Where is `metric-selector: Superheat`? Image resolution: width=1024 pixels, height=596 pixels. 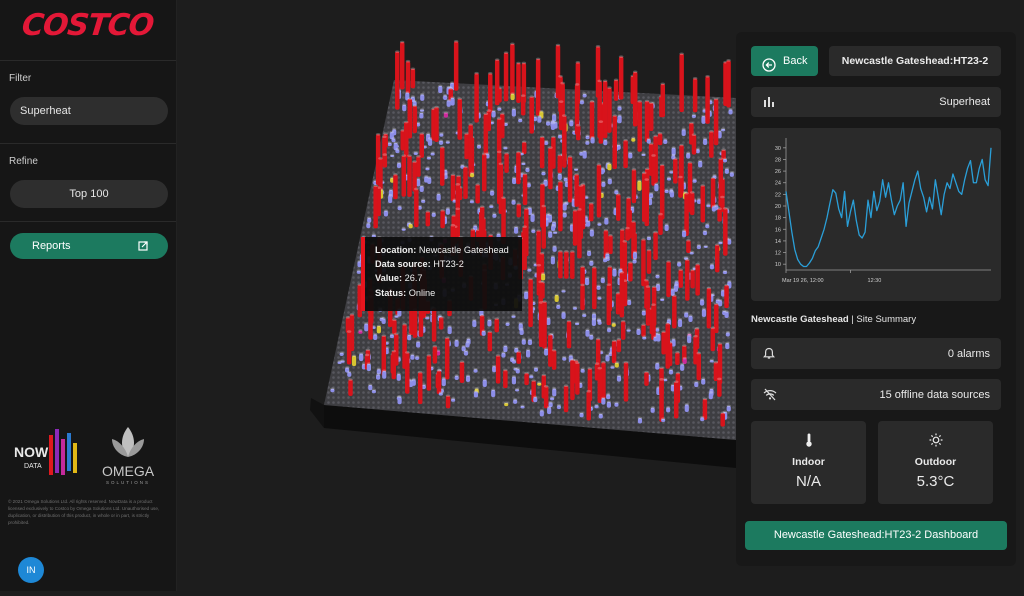 metric-selector: Superheat is located at coordinates (876, 102).